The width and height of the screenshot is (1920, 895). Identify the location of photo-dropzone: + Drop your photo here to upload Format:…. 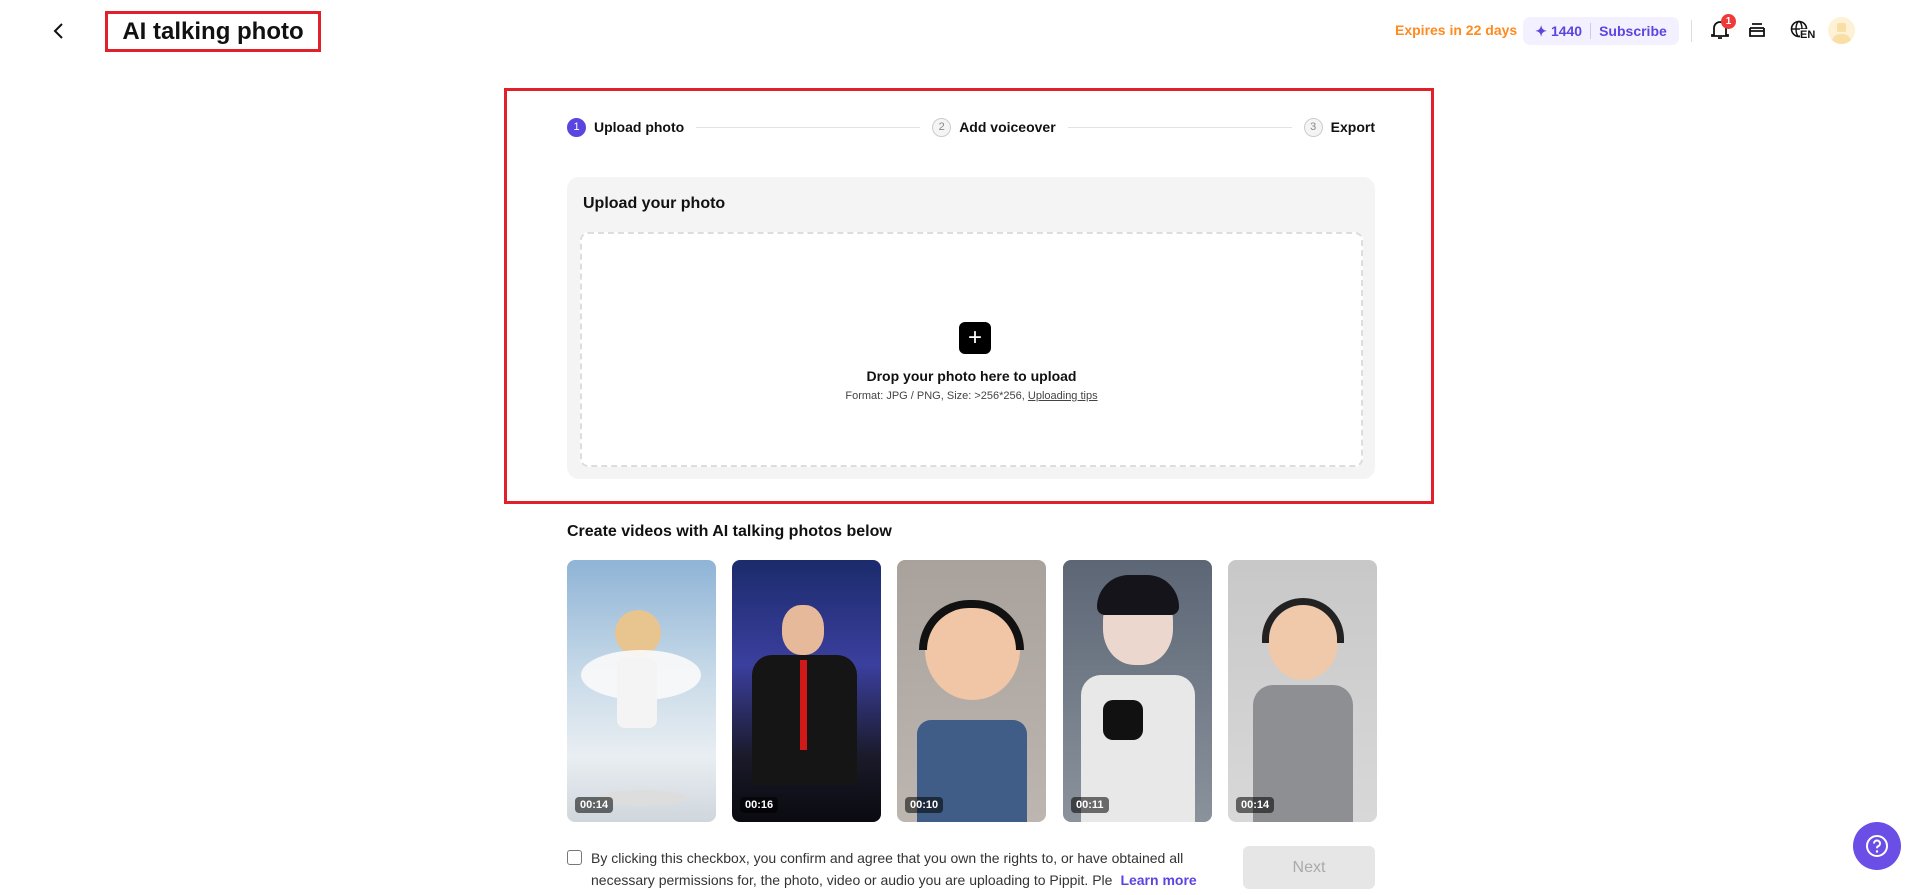
(971, 349).